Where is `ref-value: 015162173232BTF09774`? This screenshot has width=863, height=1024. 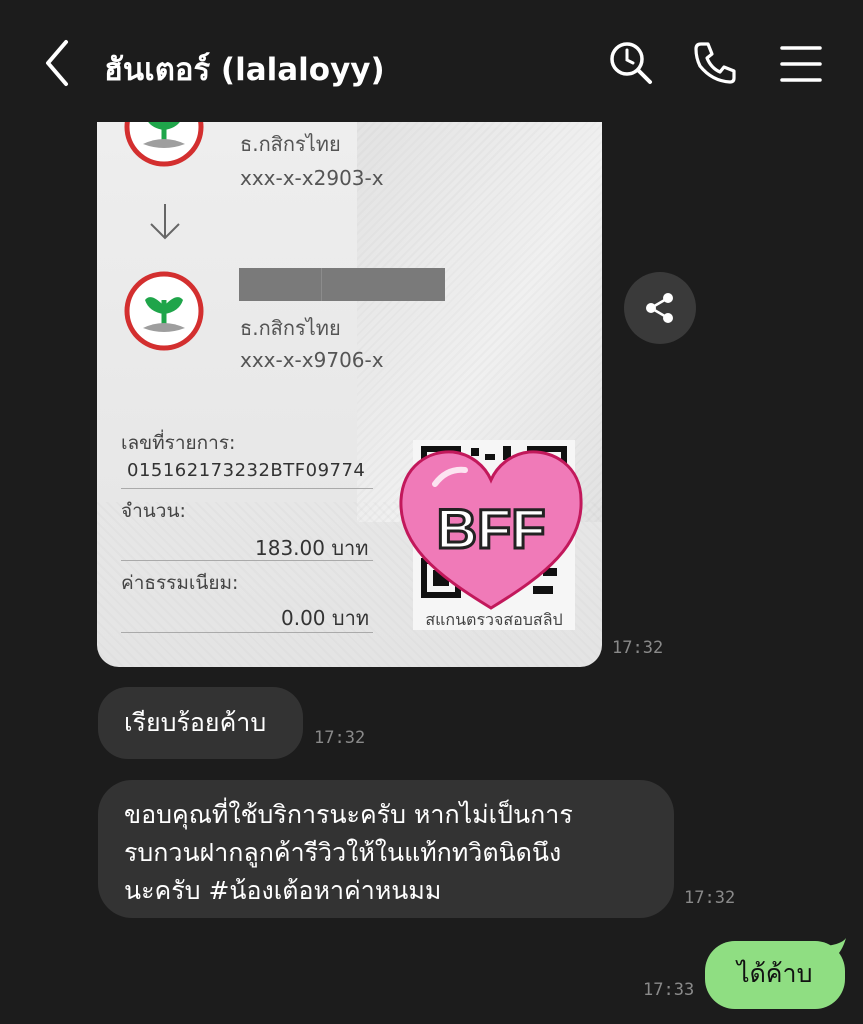 ref-value: 015162173232BTF09774 is located at coordinates (246, 470).